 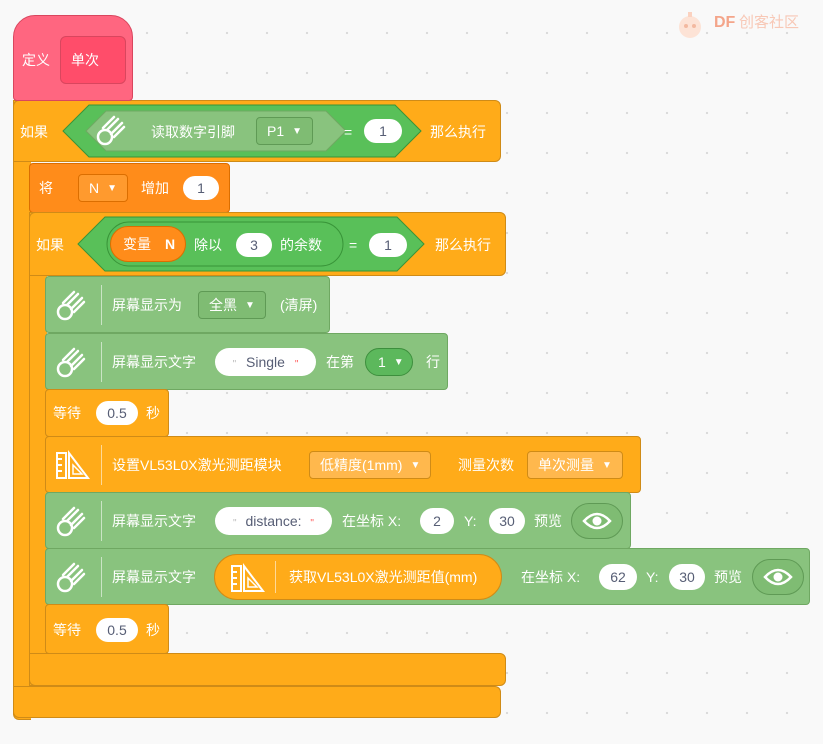 What do you see at coordinates (566, 465) in the screenshot?
I see `measure-mode-value: 单次测量` at bounding box center [566, 465].